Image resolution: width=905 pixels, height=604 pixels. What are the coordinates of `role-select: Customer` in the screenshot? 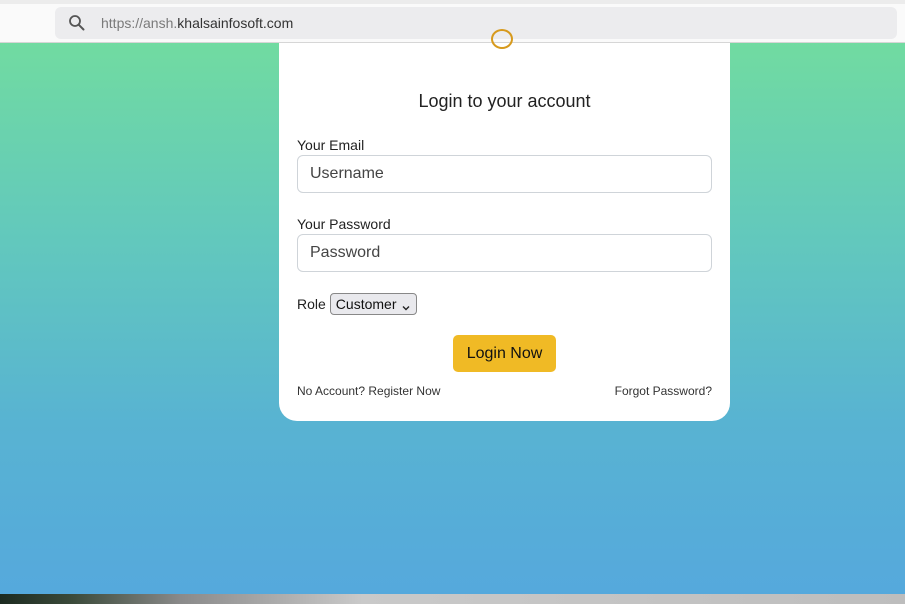 It's located at (373, 304).